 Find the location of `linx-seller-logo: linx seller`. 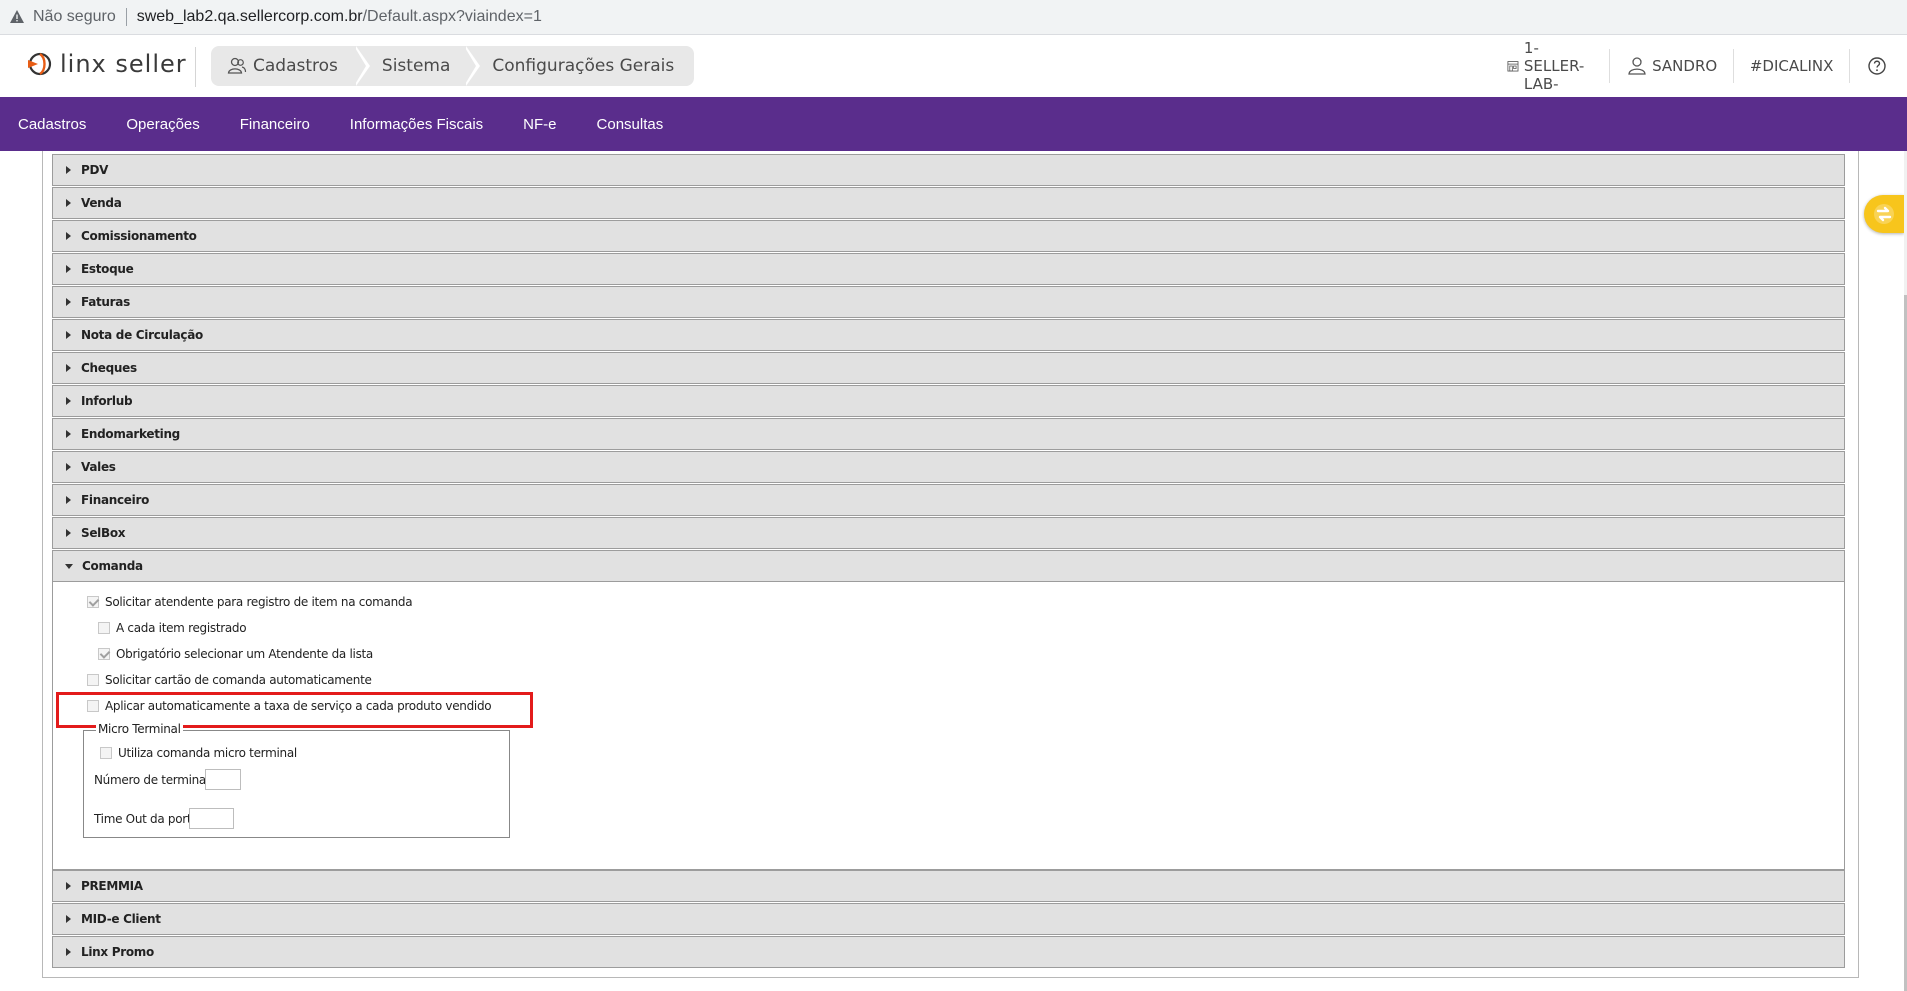

linx-seller-logo: linx seller is located at coordinates (105, 64).